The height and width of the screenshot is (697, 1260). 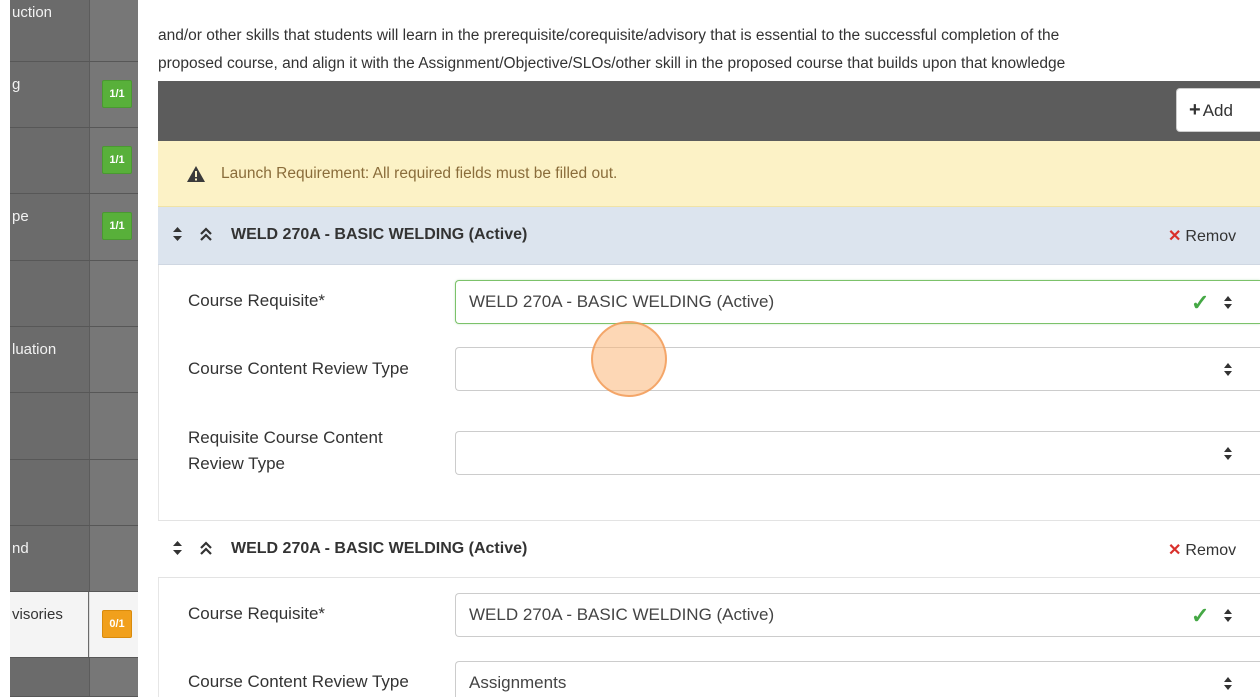 I want to click on warning-triangle-icon, so click(x=196, y=174).